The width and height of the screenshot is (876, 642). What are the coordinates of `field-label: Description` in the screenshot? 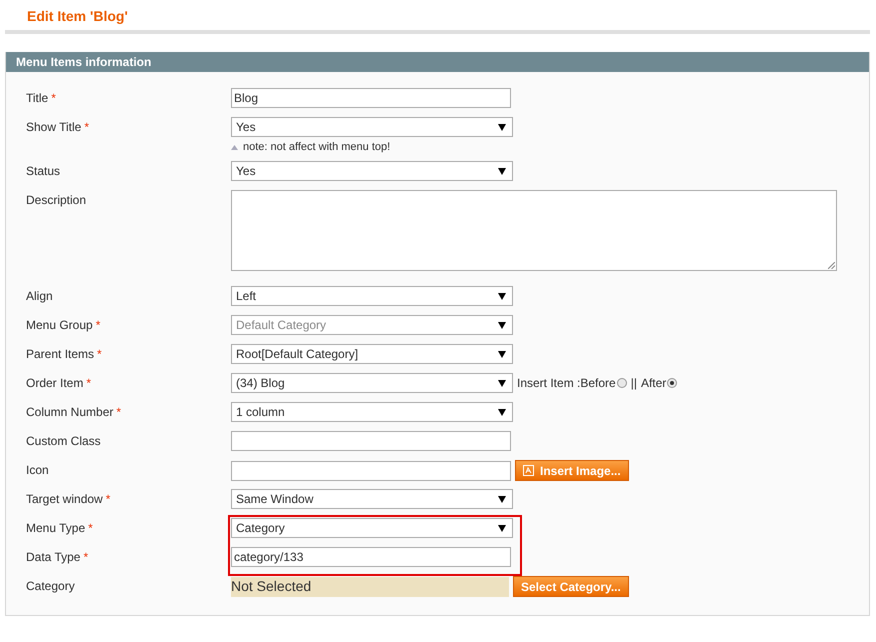 It's located at (56, 200).